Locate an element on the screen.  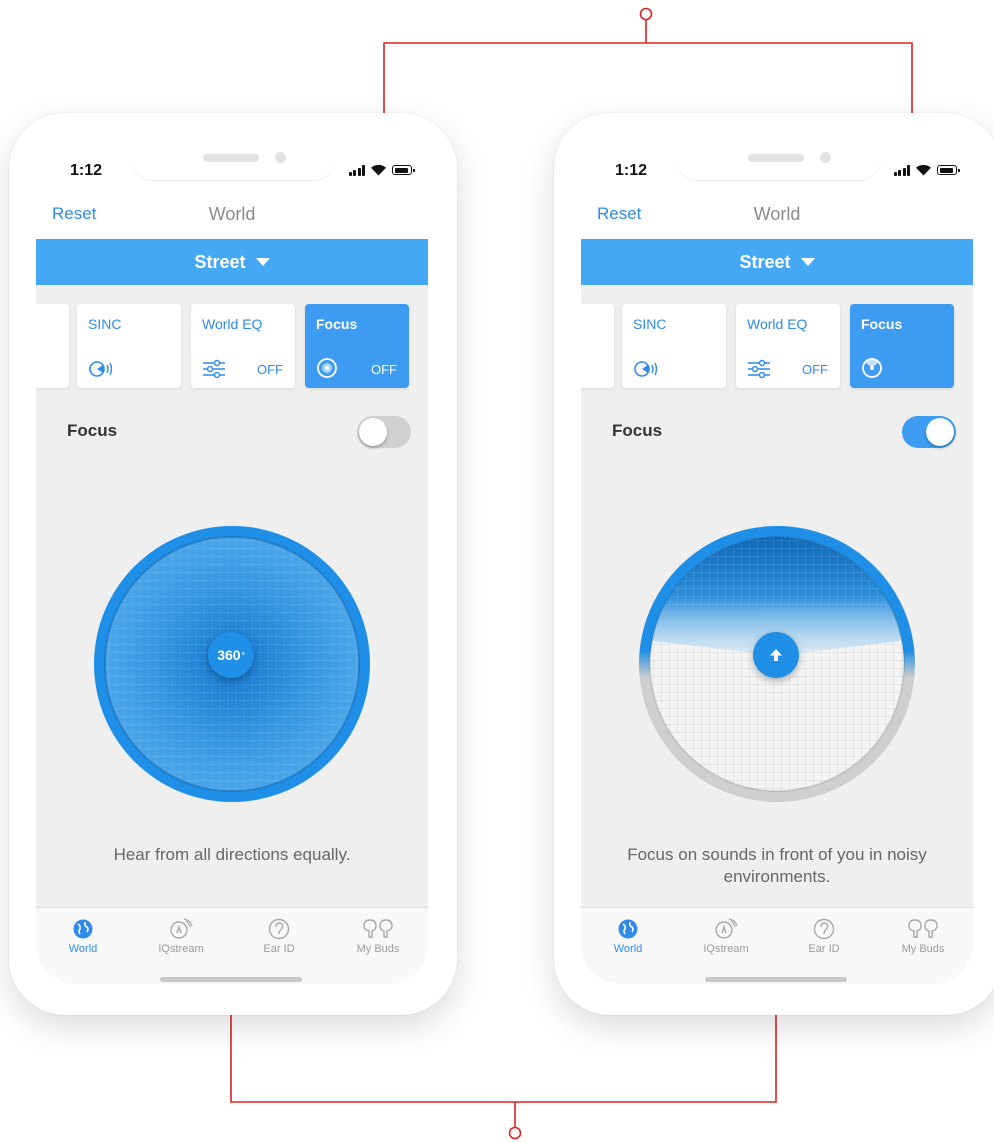
arrow-up-icon is located at coordinates (776, 655).